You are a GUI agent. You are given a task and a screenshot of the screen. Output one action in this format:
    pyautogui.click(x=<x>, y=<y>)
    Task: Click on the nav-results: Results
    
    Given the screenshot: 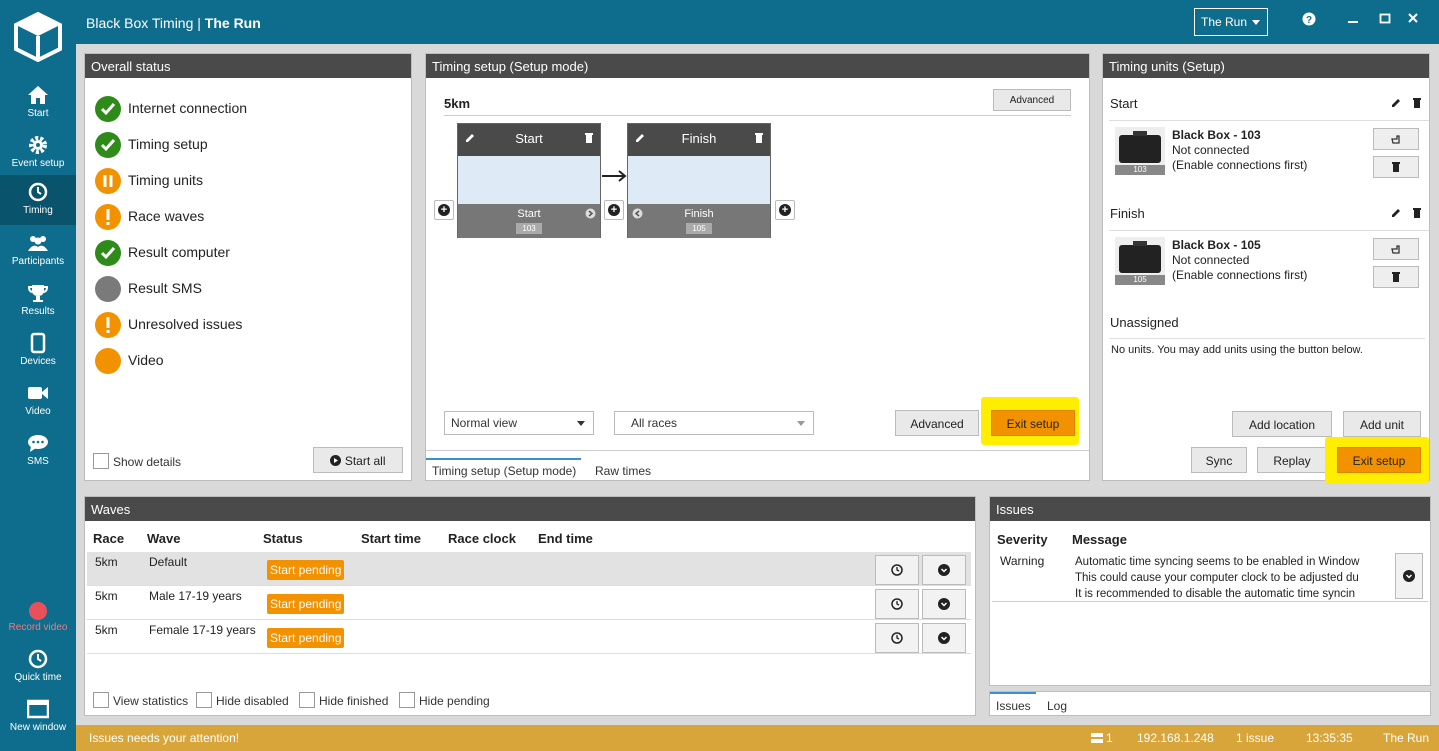 What is the action you would take?
    pyautogui.click(x=38, y=301)
    